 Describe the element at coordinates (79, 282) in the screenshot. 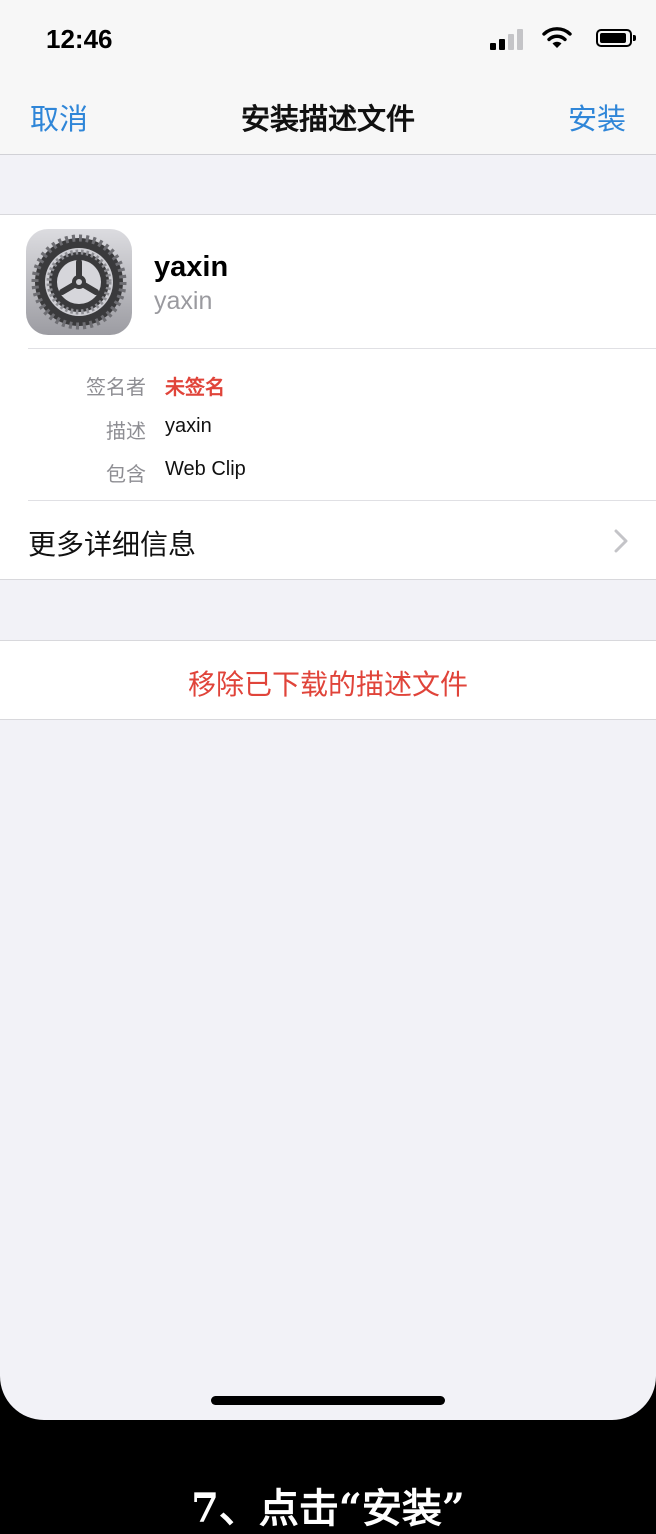

I see `settings-gear-icon` at that location.